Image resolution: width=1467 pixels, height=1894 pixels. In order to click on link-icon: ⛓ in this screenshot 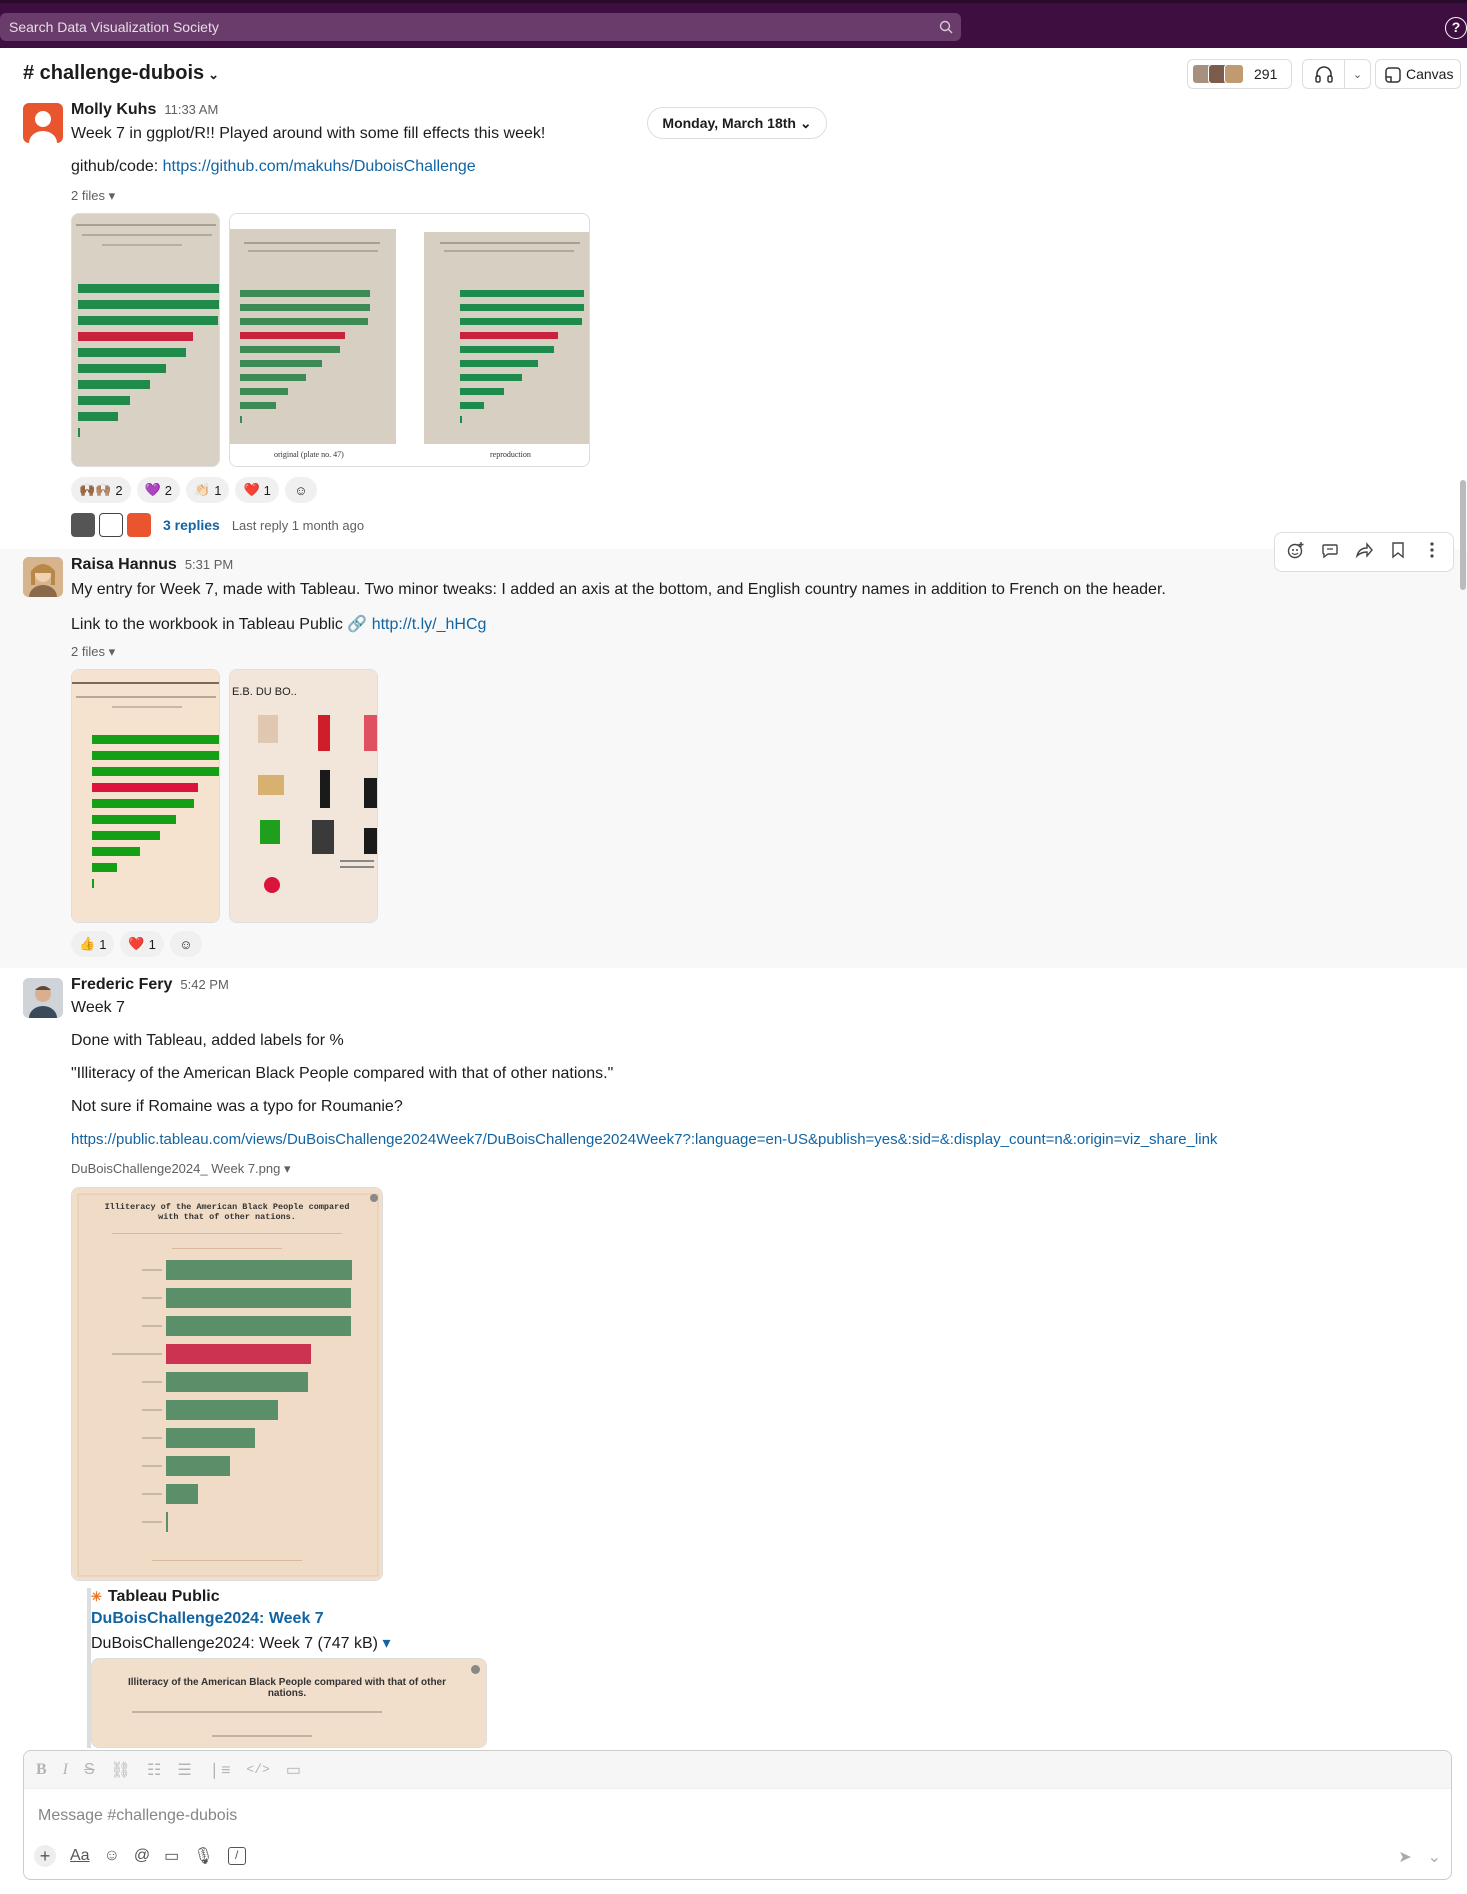, I will do `click(121, 1770)`.